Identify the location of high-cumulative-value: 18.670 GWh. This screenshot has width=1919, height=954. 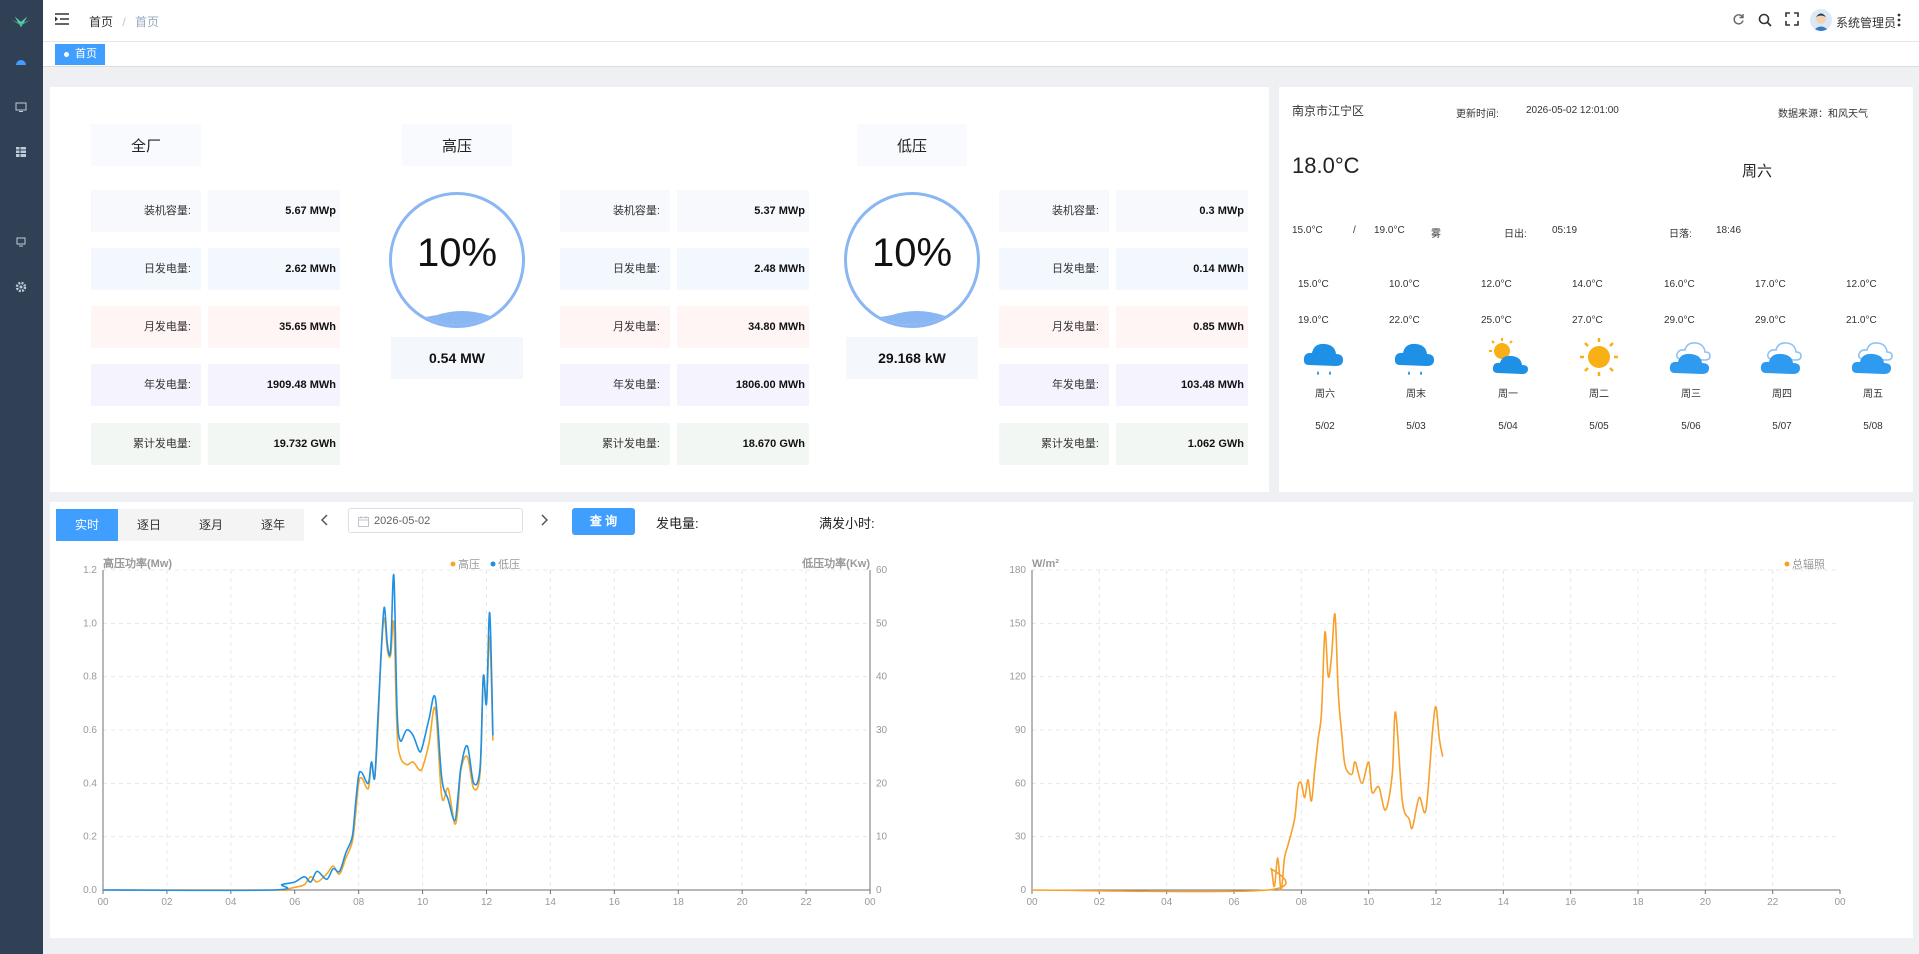
(743, 444).